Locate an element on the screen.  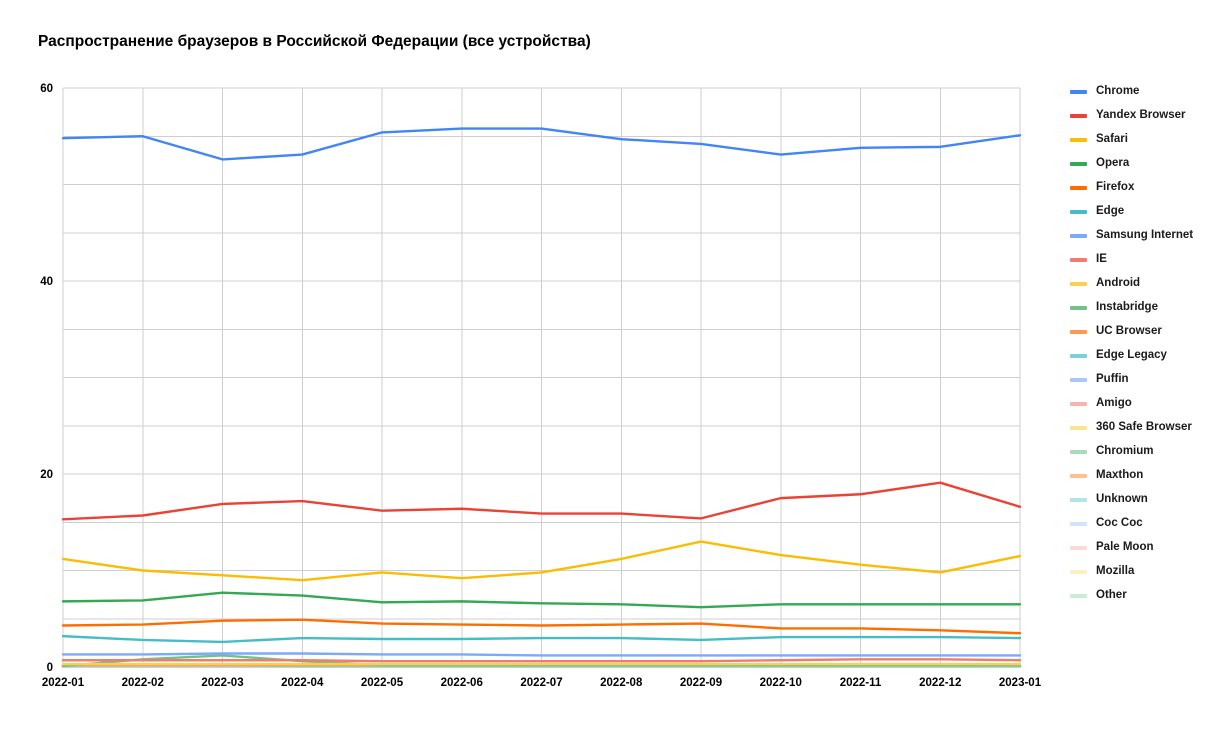
svg-text: 2022-12 is located at coordinates (940, 683).